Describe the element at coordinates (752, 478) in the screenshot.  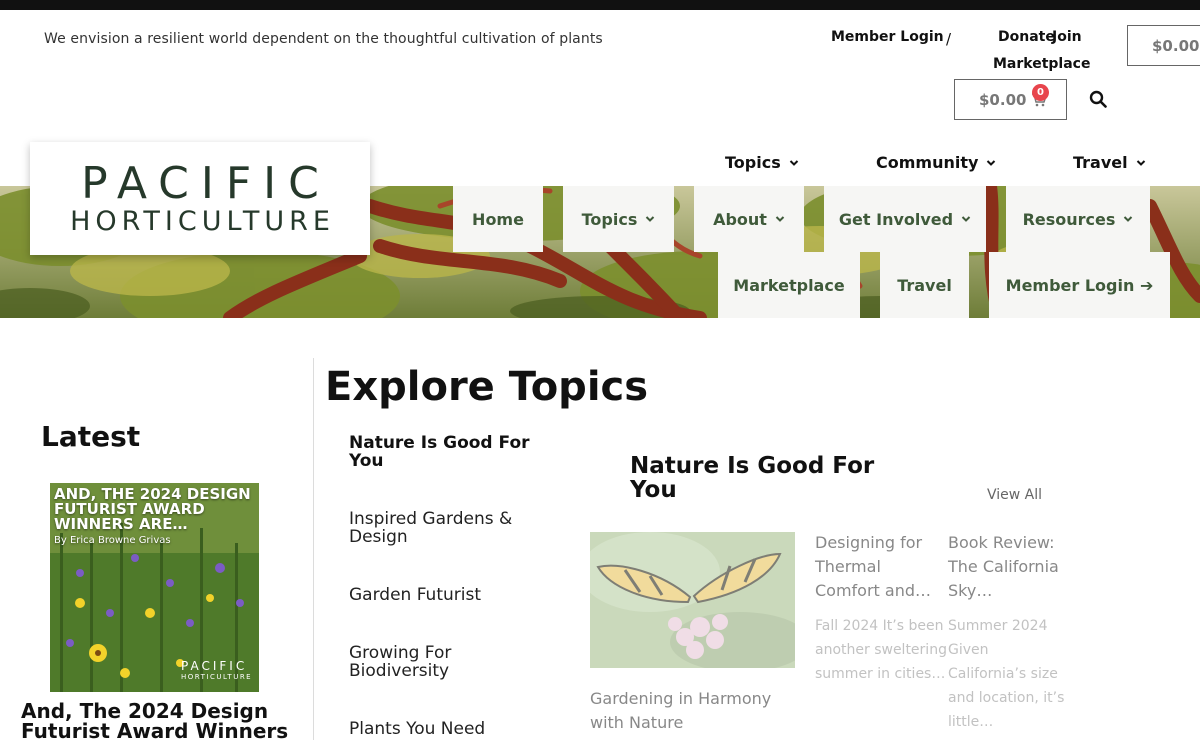
I see `section-title: Nature Is Good For You` at that location.